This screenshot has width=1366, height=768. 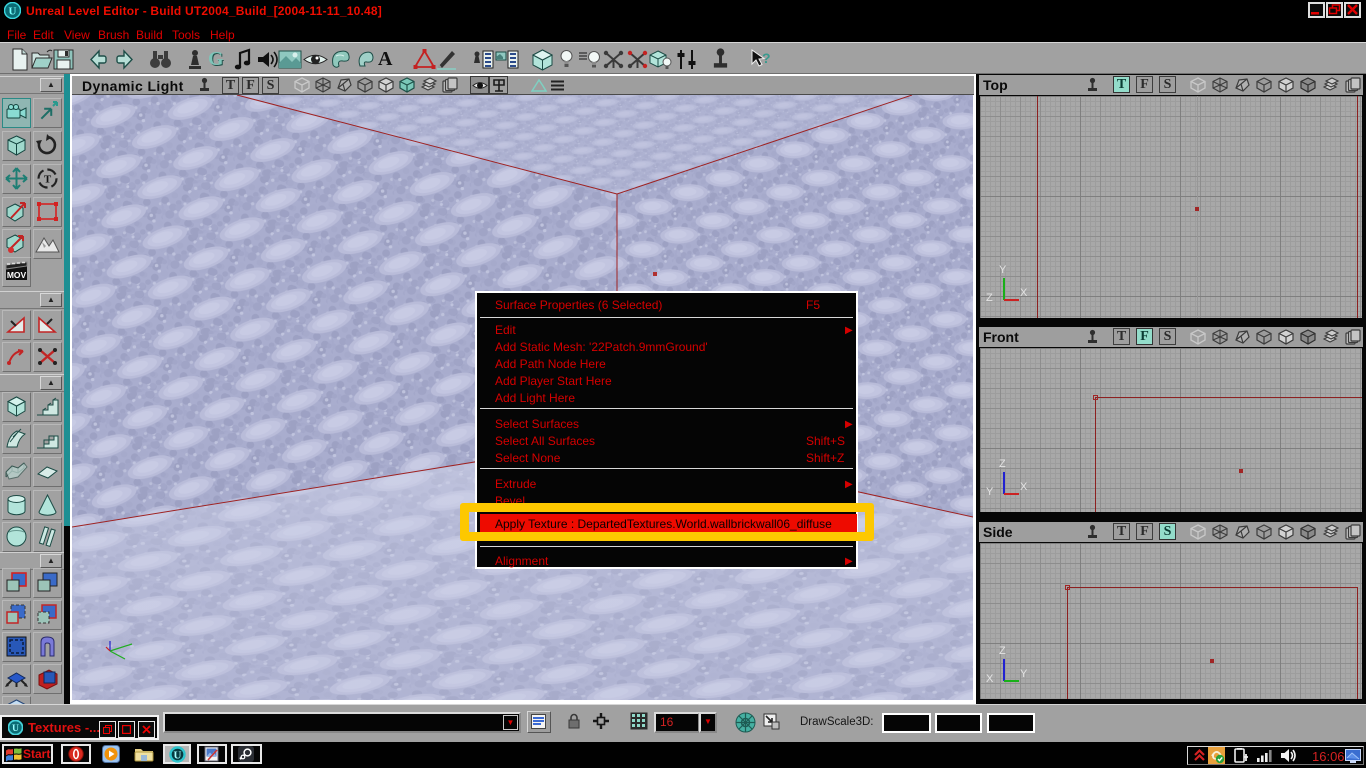 What do you see at coordinates (48, 180) in the screenshot?
I see `svg-text: T` at bounding box center [48, 180].